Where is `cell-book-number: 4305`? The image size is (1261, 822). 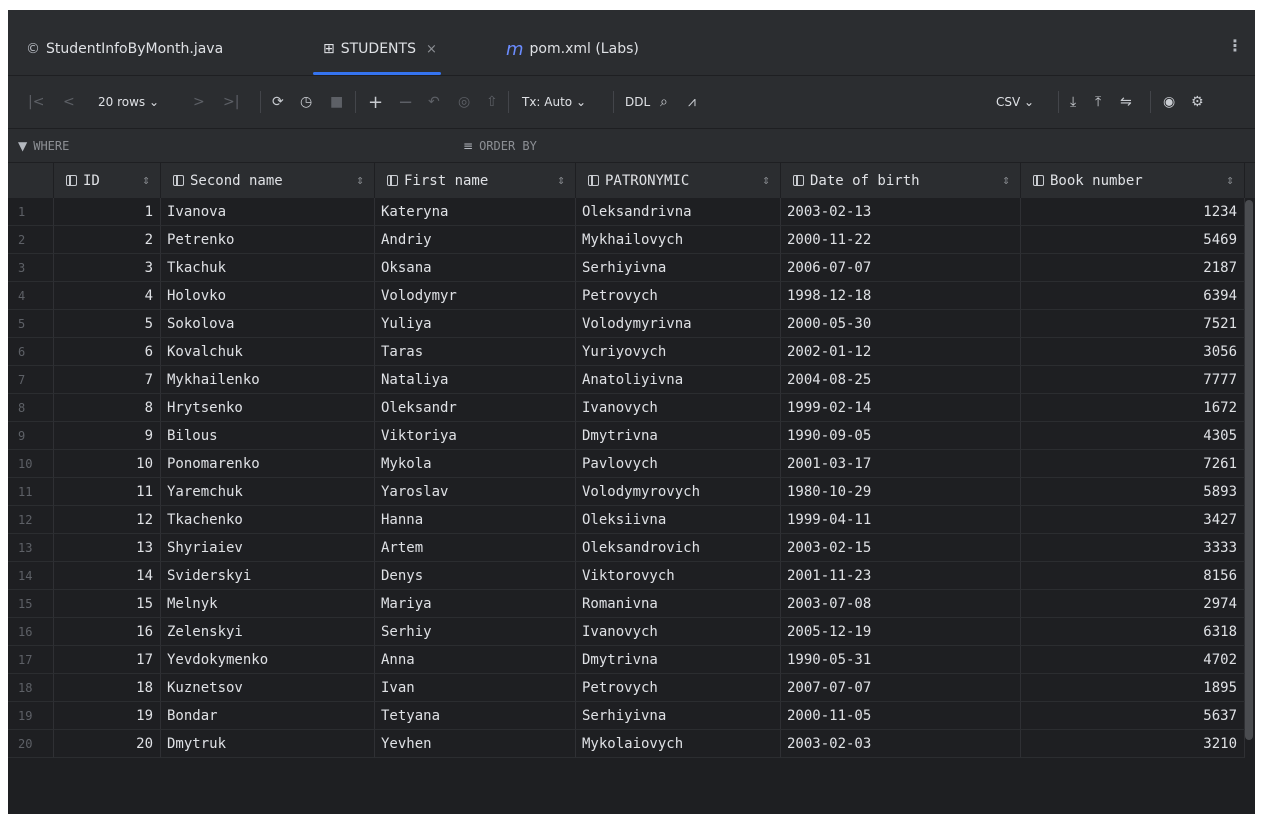
cell-book-number: 4305 is located at coordinates (1133, 436).